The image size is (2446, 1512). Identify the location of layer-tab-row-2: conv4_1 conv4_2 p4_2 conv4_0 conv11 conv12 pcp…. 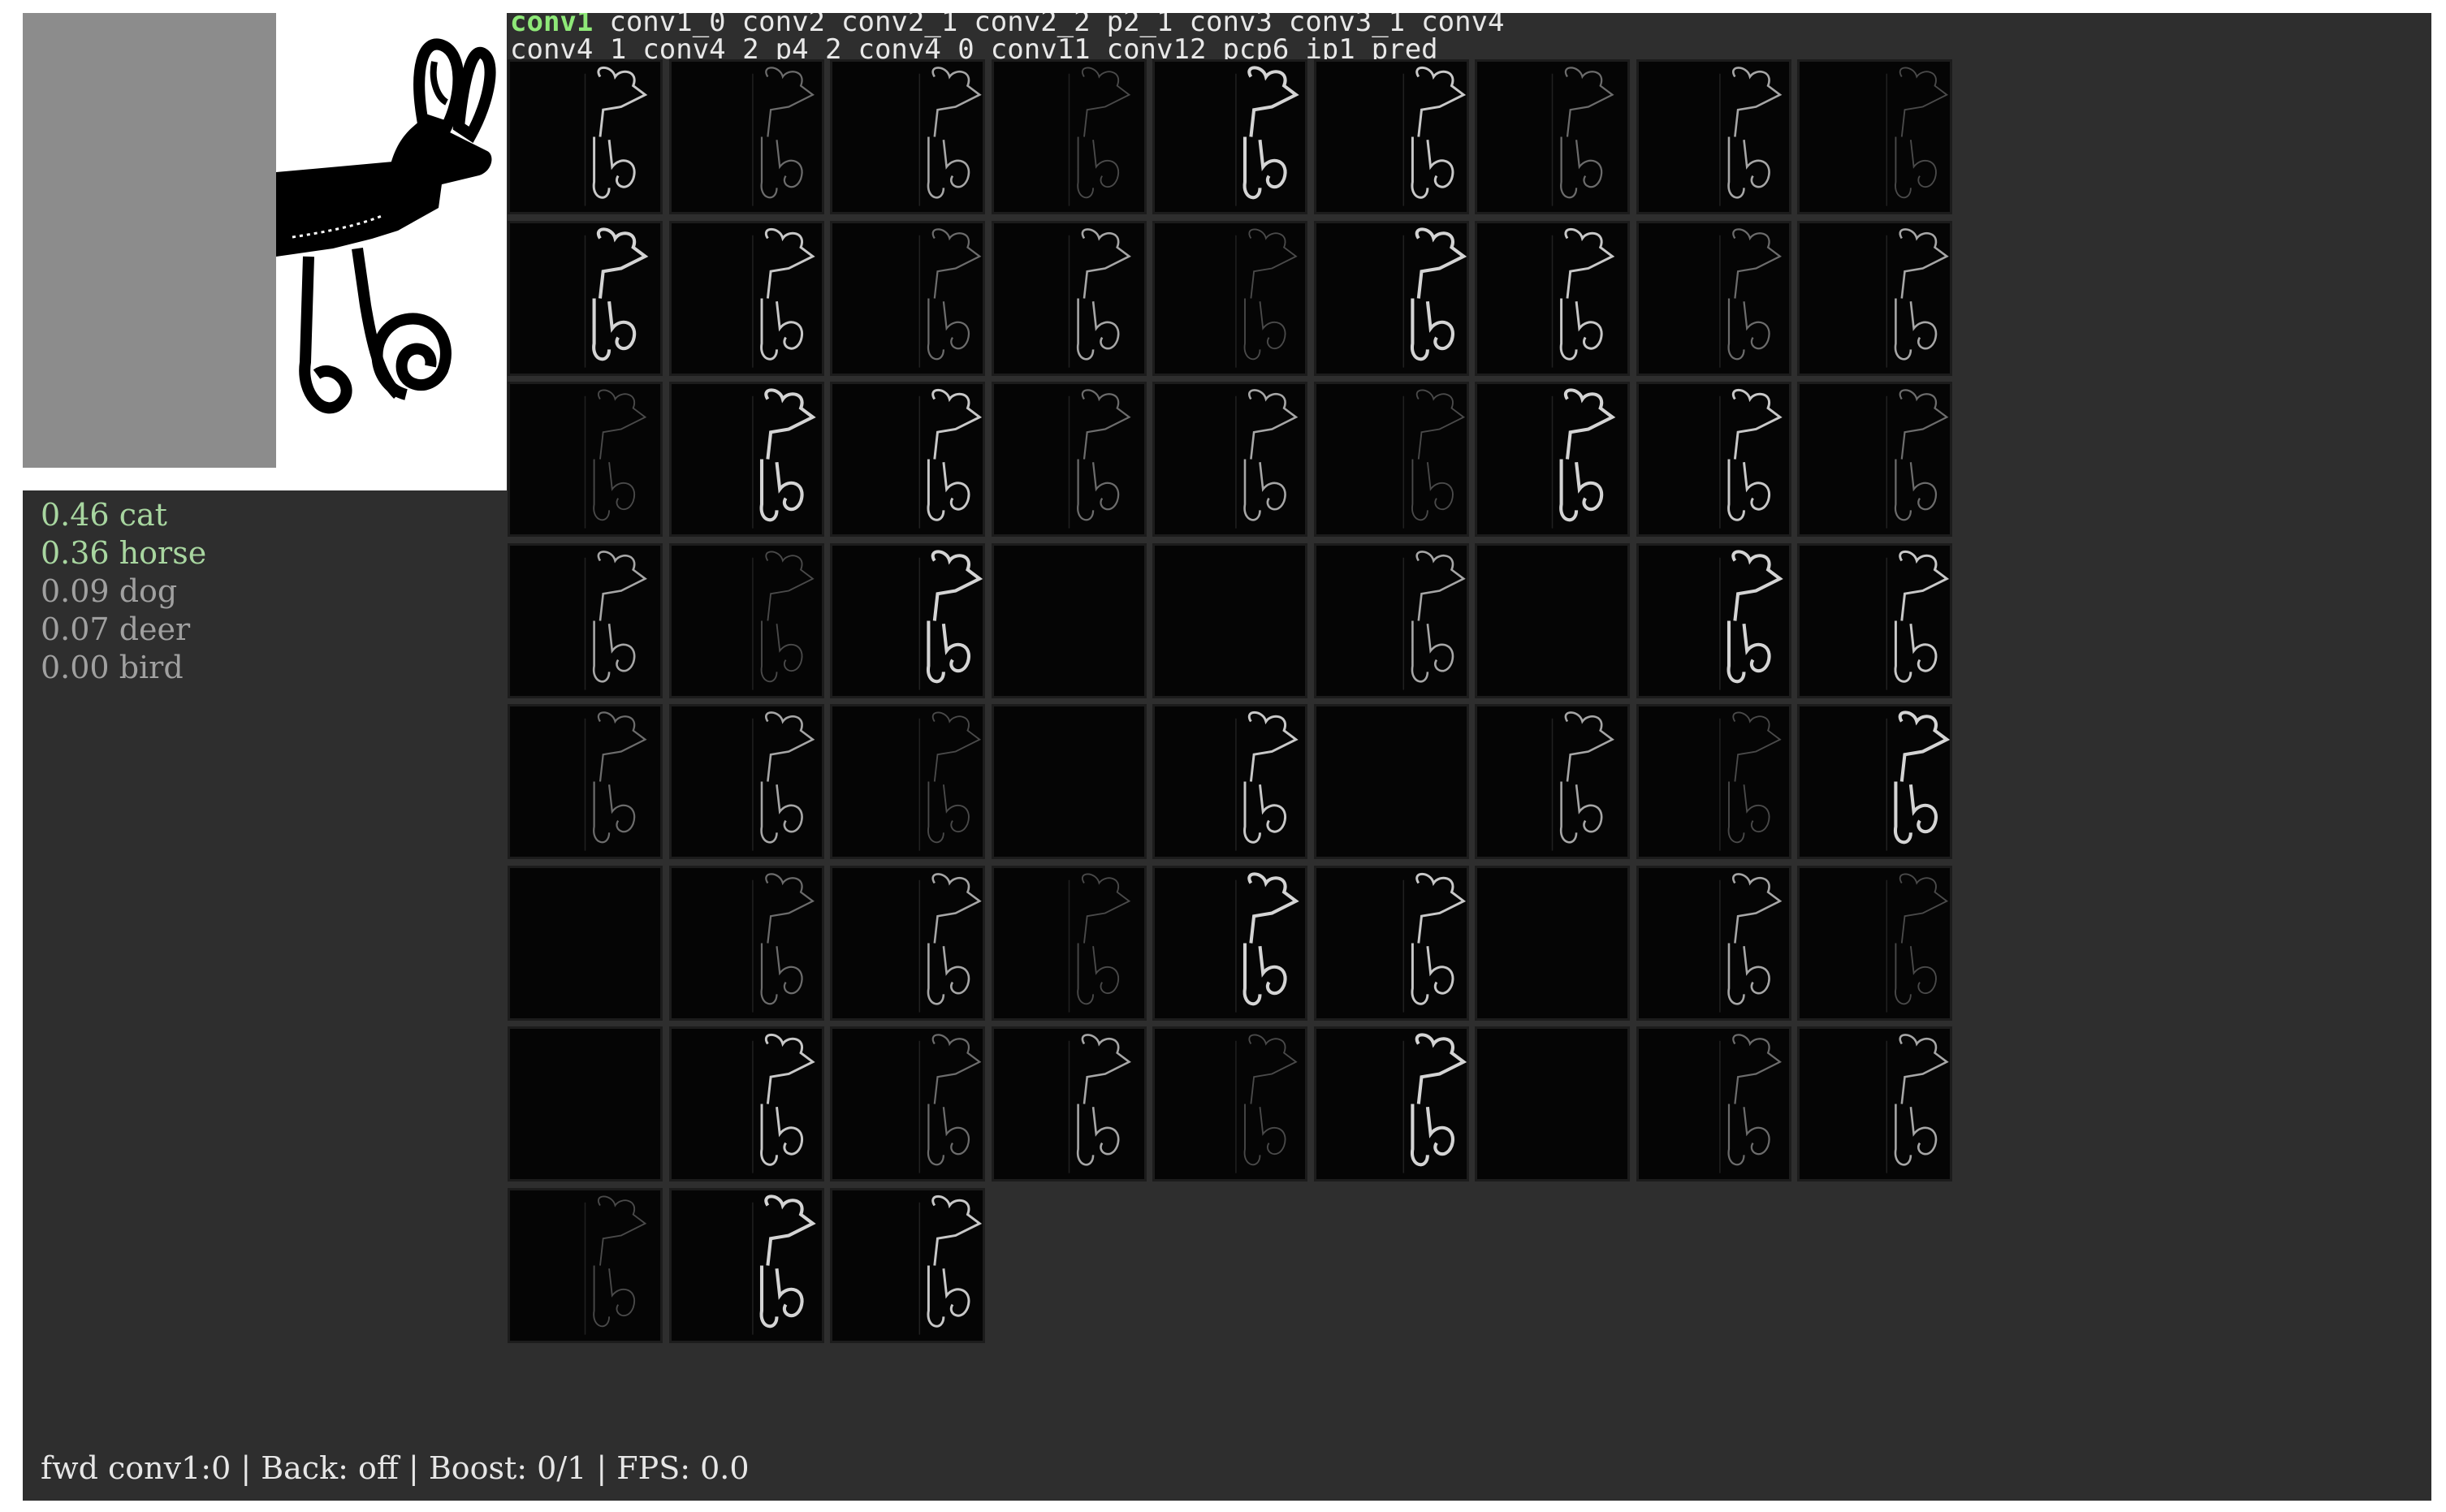
(1200, 48).